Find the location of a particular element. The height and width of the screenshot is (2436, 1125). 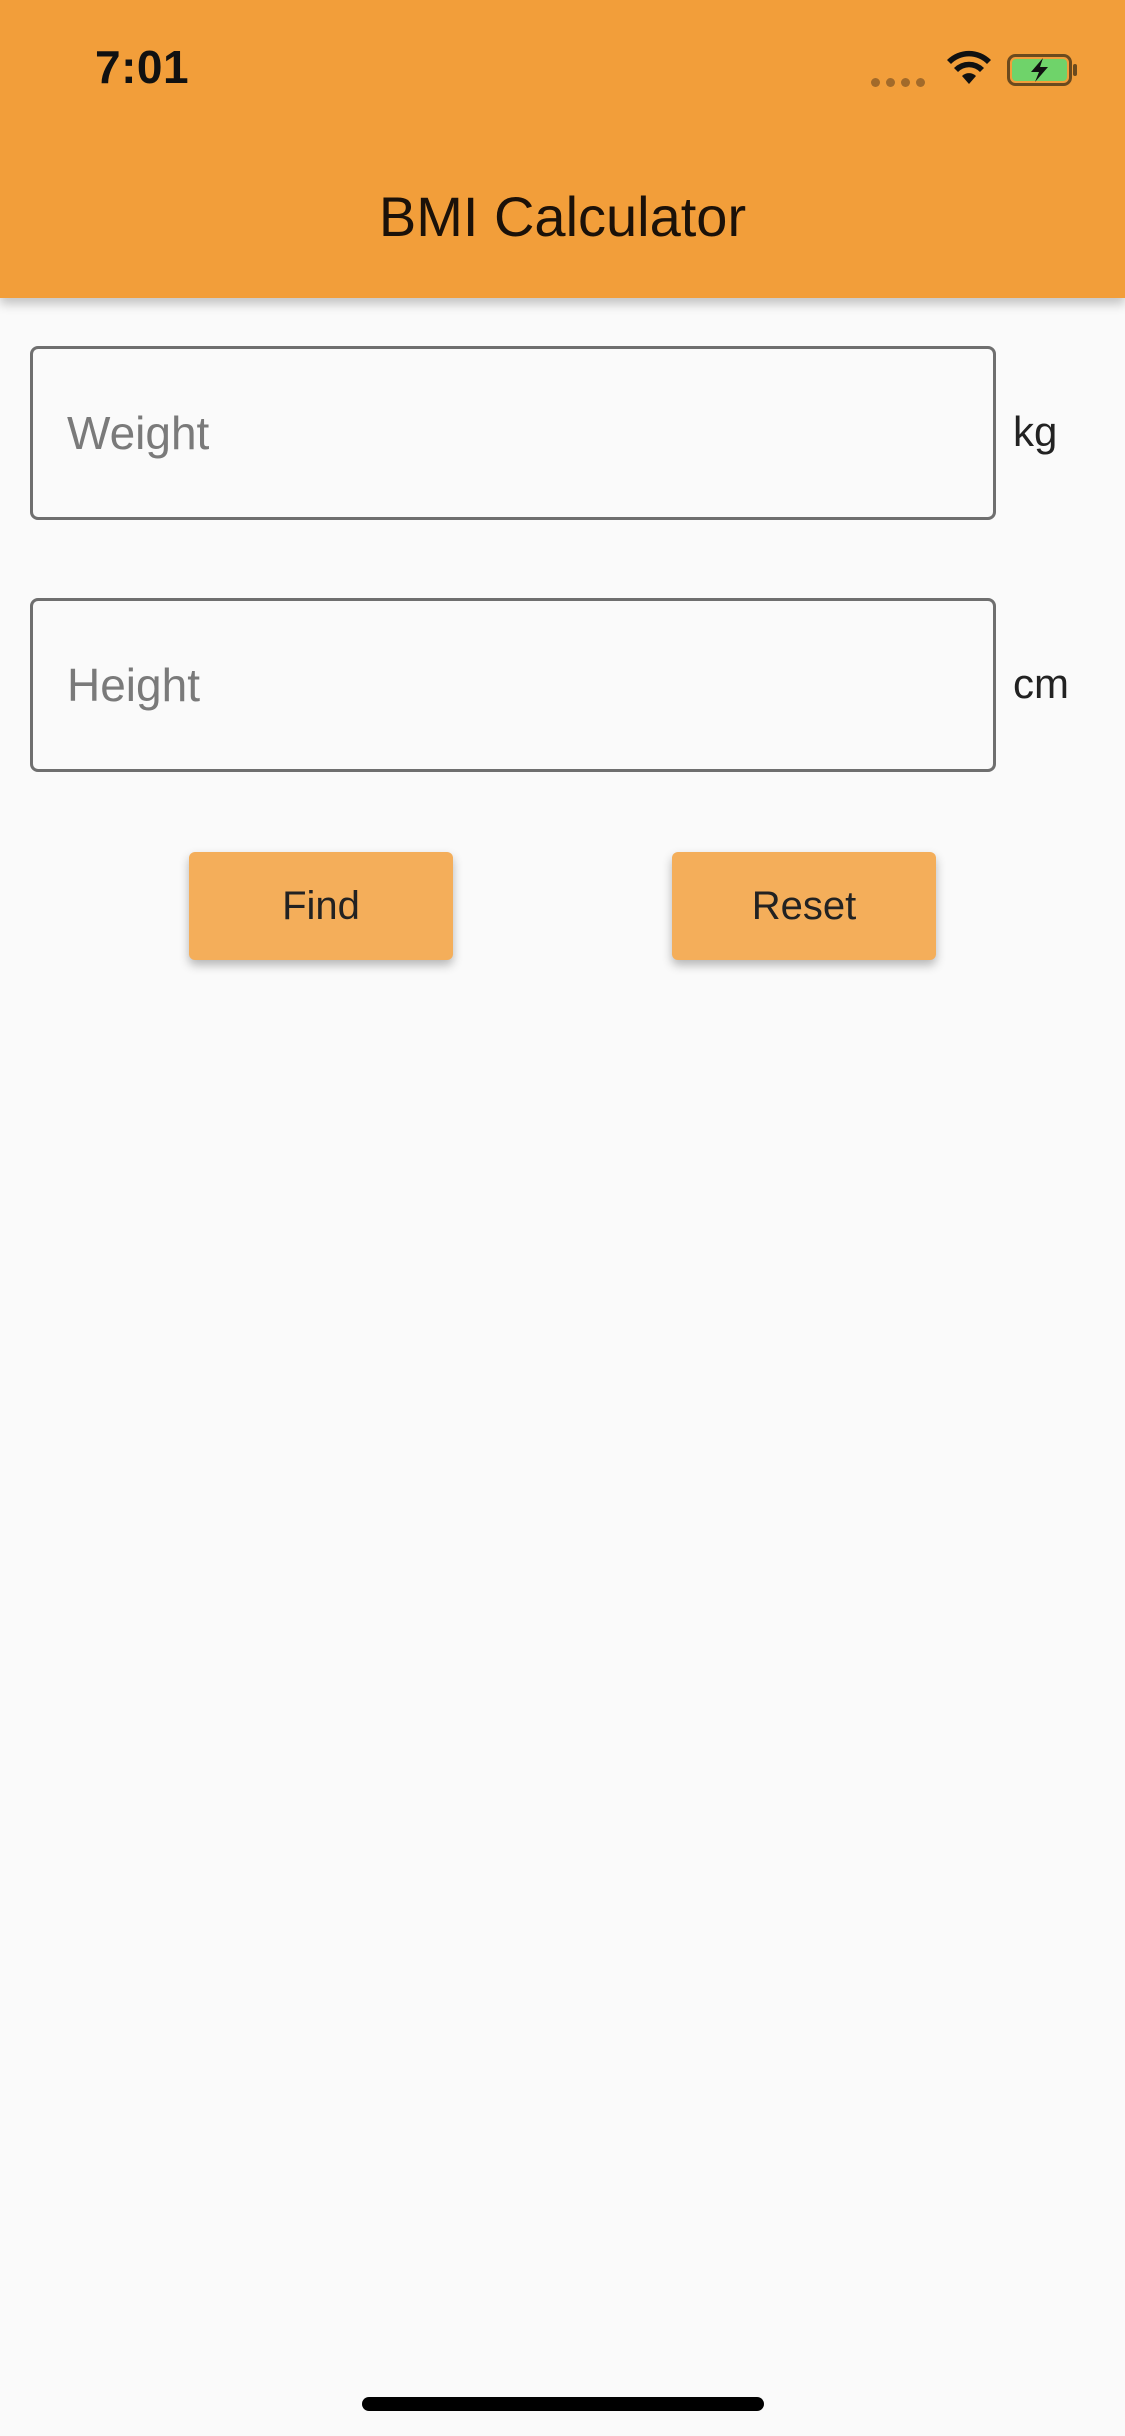

status-time: 7:01 is located at coordinates (142, 67).